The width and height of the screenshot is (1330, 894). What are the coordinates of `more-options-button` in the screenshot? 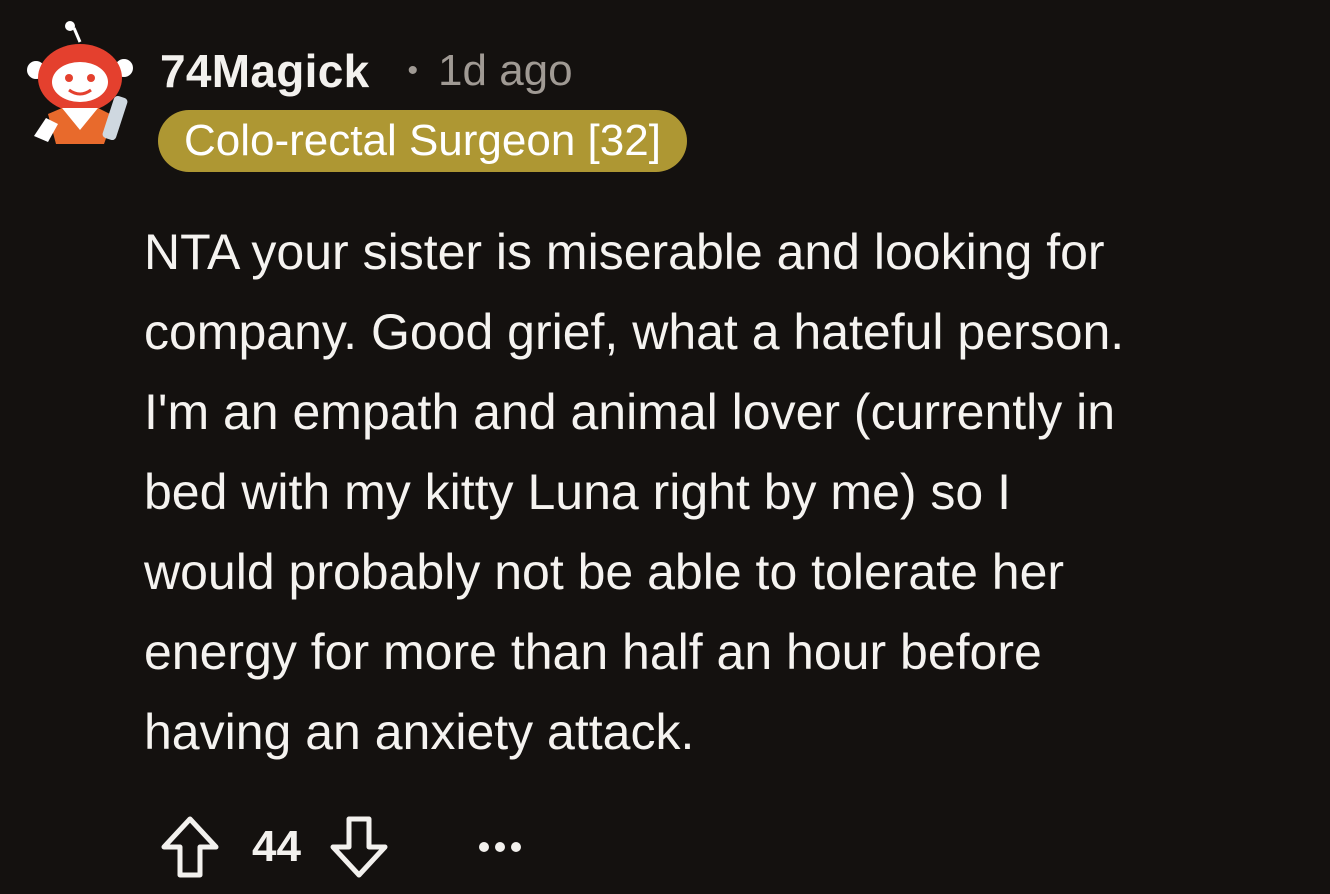 It's located at (500, 847).